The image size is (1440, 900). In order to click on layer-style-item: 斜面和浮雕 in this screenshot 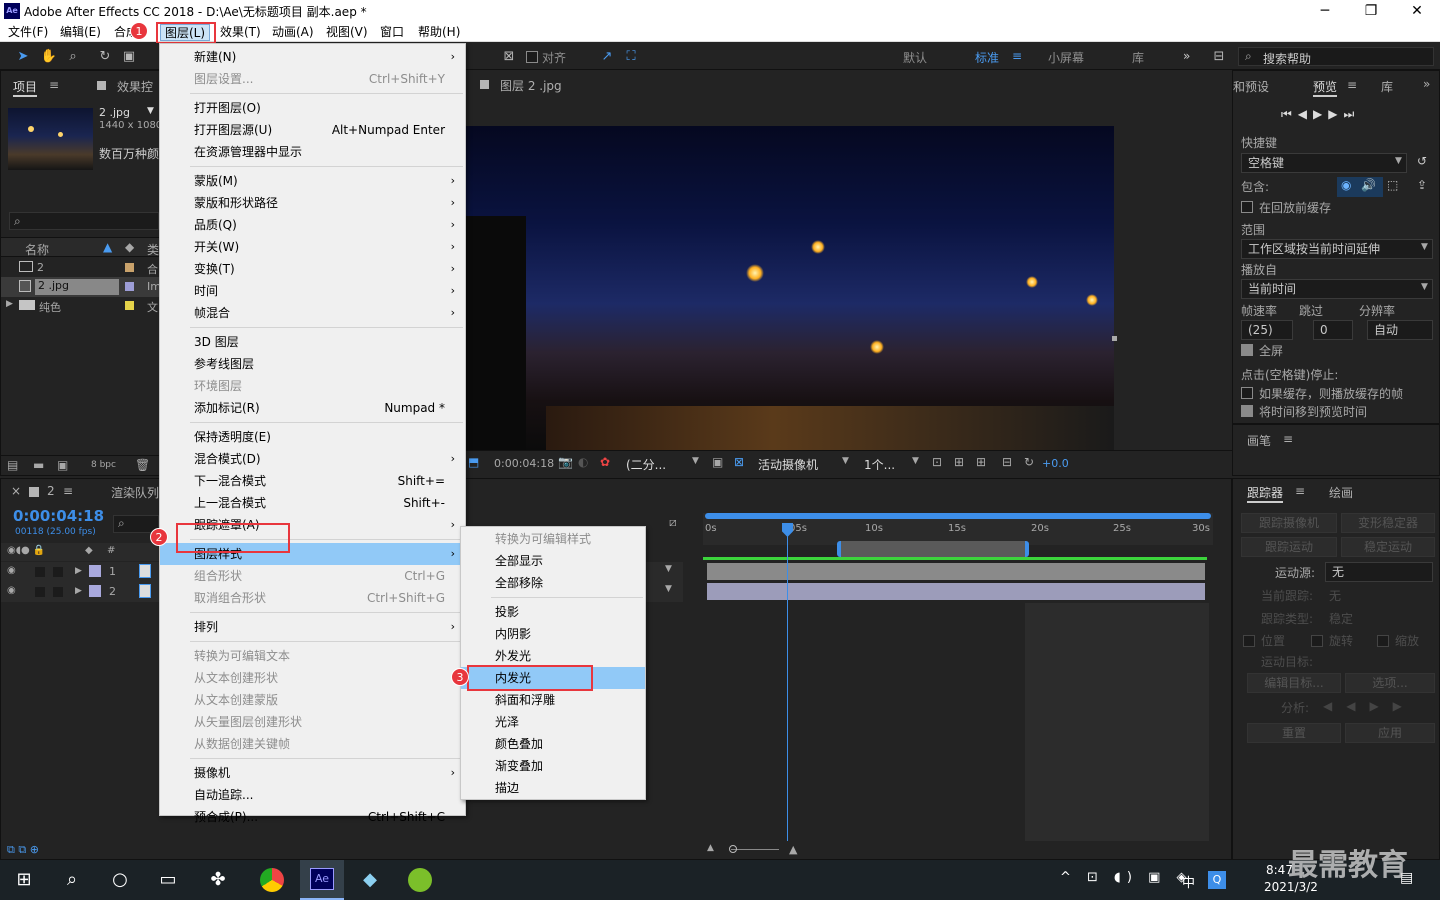, I will do `click(553, 700)`.